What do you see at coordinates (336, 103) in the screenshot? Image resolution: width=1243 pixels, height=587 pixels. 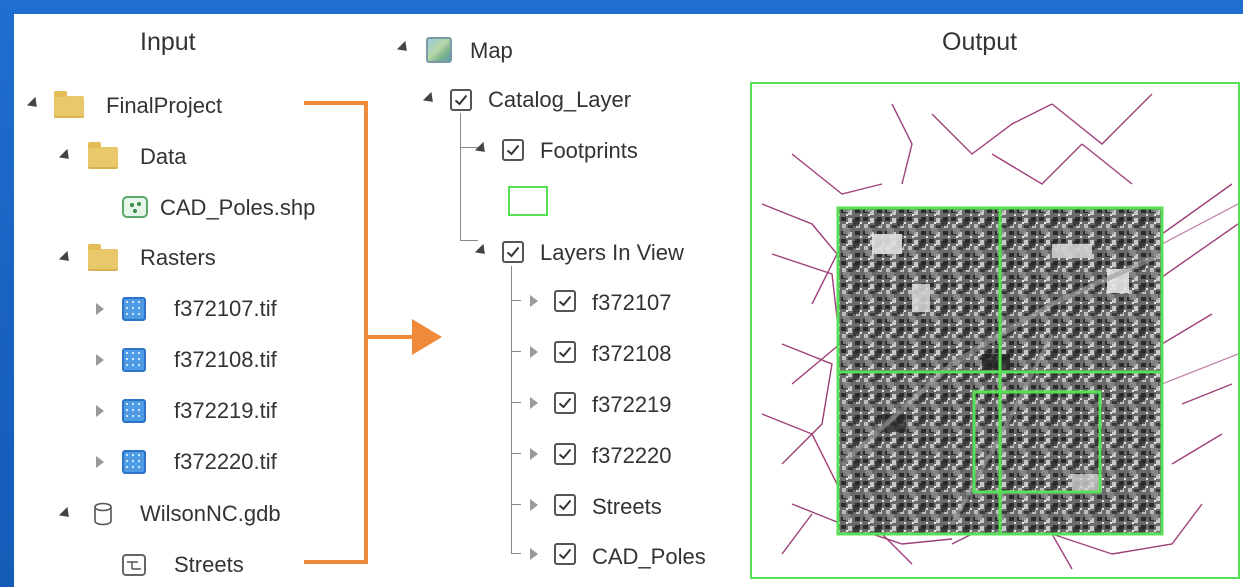 I see `bracket-top` at bounding box center [336, 103].